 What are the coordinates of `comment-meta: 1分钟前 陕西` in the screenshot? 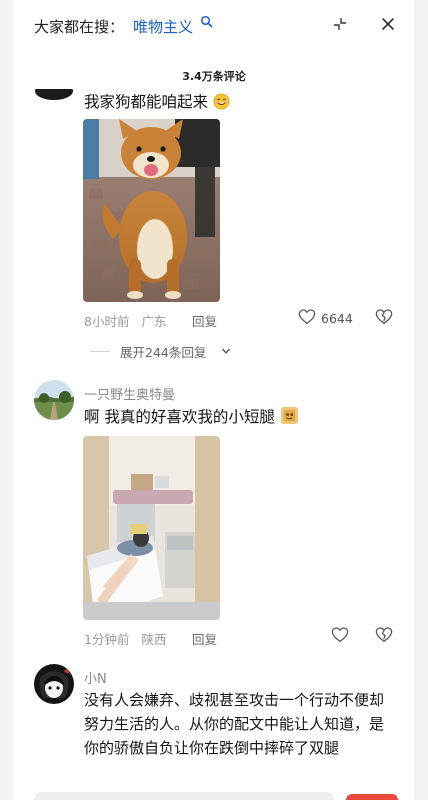 It's located at (127, 638).